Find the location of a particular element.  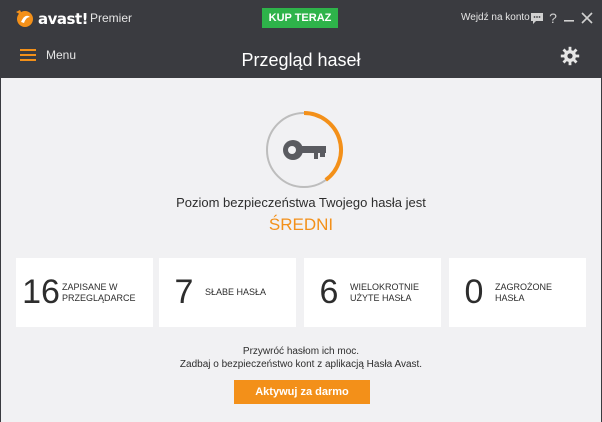

stat-label: ZAGROŻONE HASŁA is located at coordinates (524, 292).